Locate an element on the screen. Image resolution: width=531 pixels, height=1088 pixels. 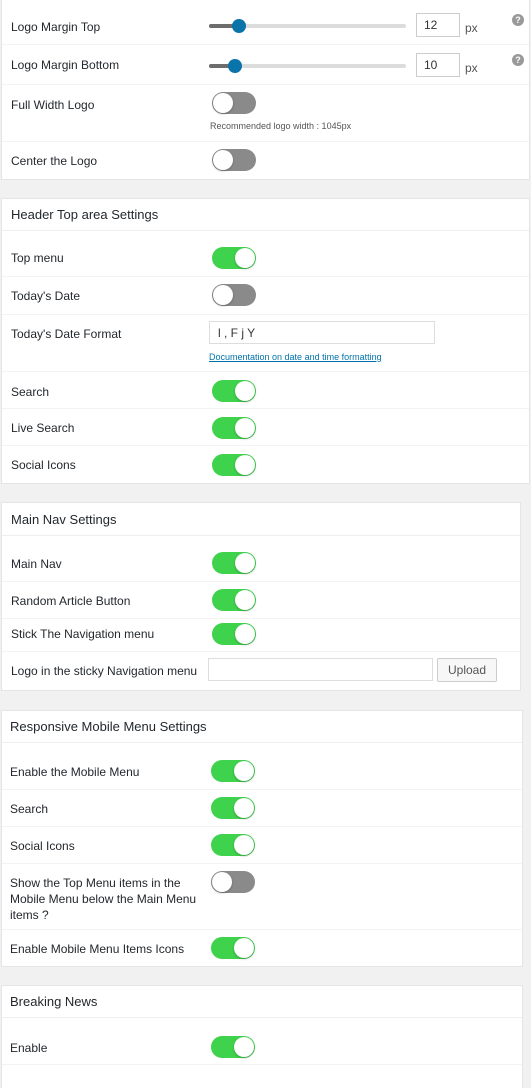
date-format-label: Today's Date Format is located at coordinates (66, 334).